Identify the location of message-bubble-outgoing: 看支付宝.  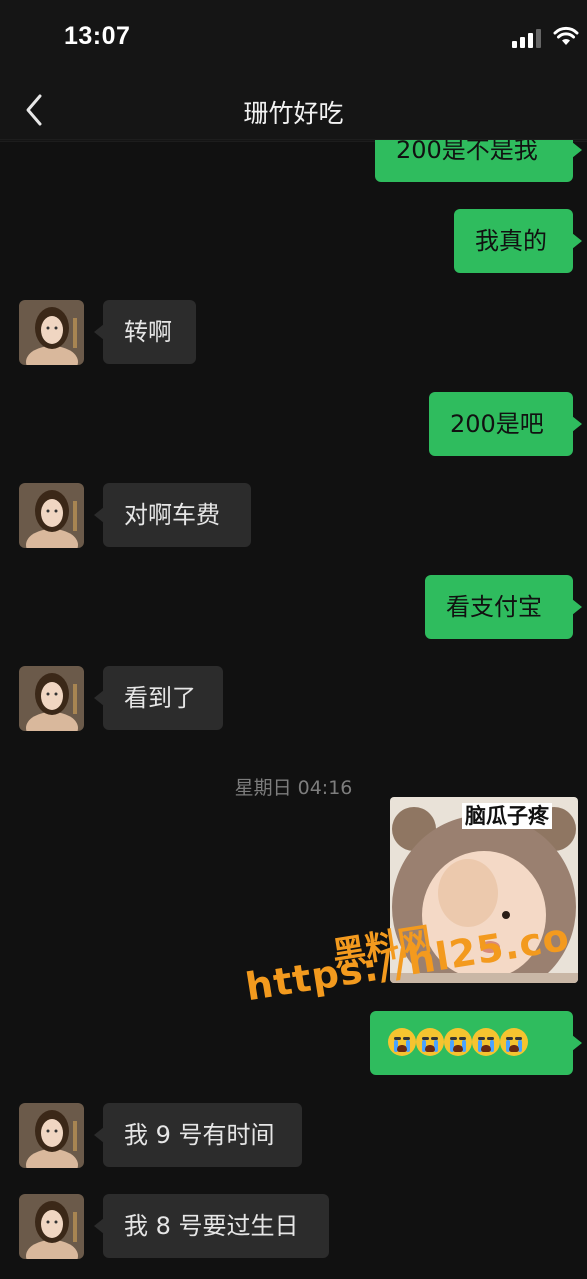
(503, 607).